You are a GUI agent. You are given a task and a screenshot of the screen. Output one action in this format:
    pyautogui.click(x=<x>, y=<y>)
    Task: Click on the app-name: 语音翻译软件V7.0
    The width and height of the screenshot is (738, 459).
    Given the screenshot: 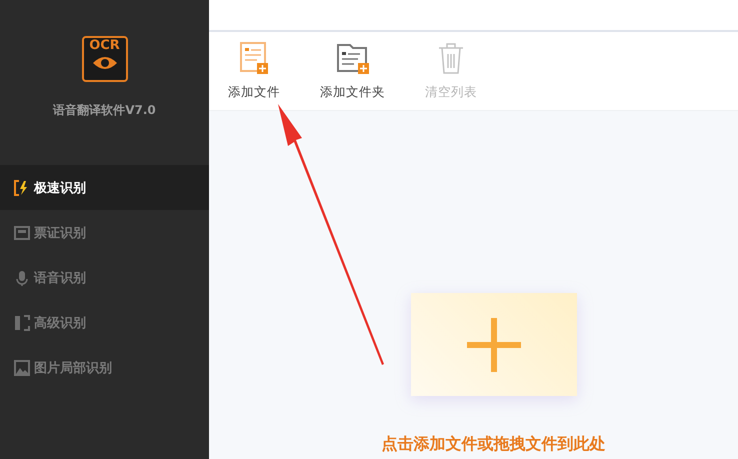 What is the action you would take?
    pyautogui.click(x=104, y=110)
    